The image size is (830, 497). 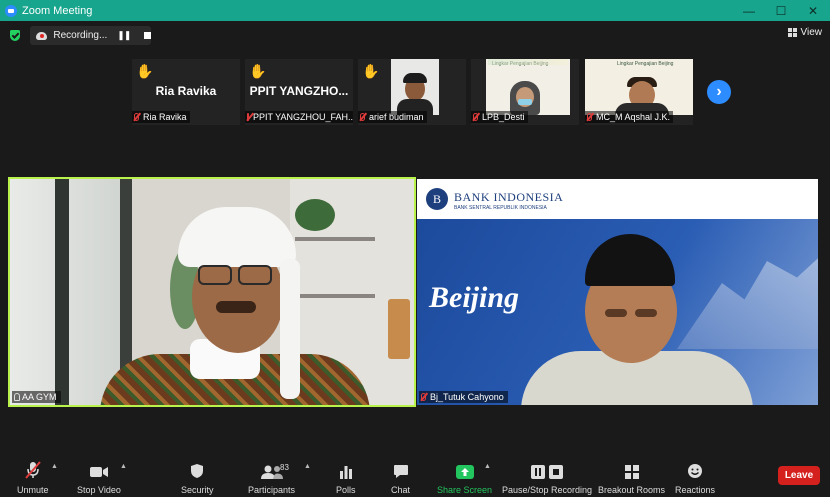 I want to click on bank-logo-icon: B, so click(x=437, y=199).